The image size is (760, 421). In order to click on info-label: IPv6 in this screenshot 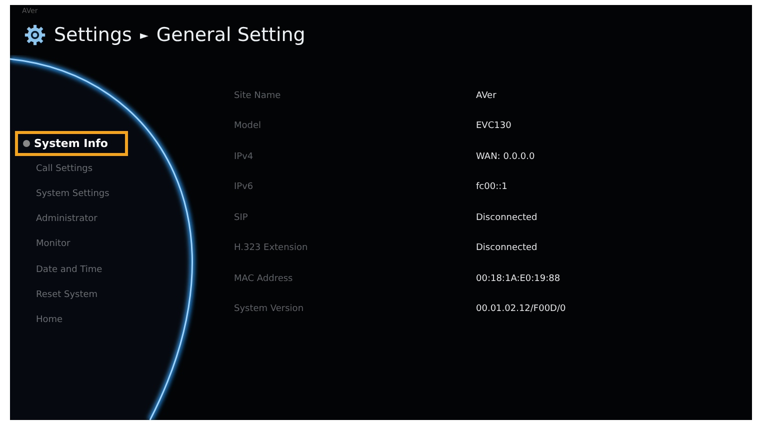, I will do `click(244, 187)`.